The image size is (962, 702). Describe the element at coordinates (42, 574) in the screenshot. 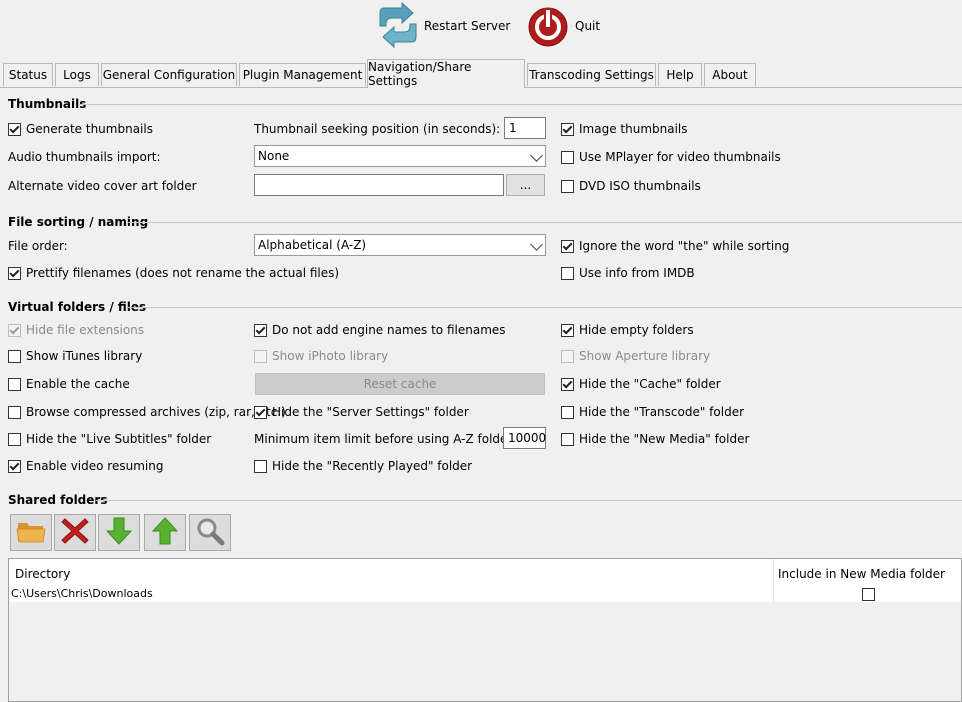

I see `column-directory: Directory` at that location.